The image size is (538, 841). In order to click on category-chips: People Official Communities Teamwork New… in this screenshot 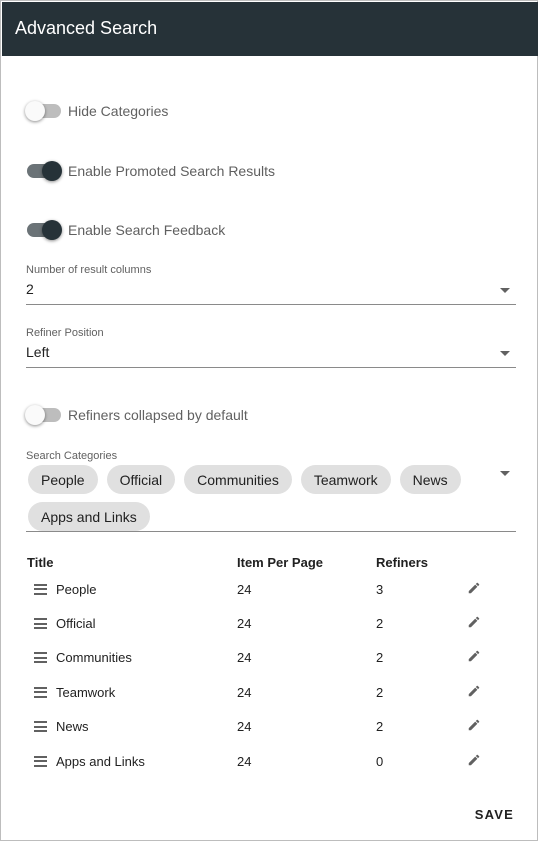, I will do `click(250, 498)`.